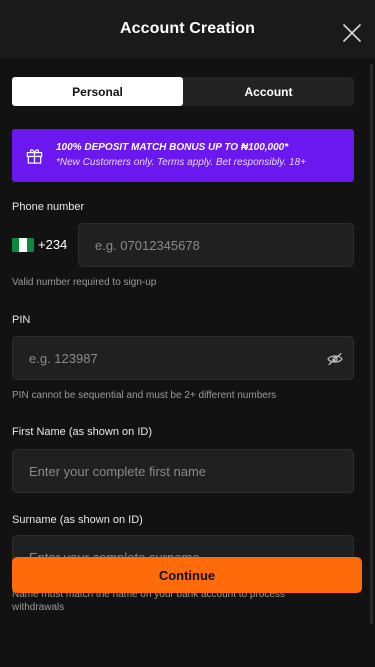 Image resolution: width=375 pixels, height=667 pixels. I want to click on eye-off-icon, so click(335, 359).